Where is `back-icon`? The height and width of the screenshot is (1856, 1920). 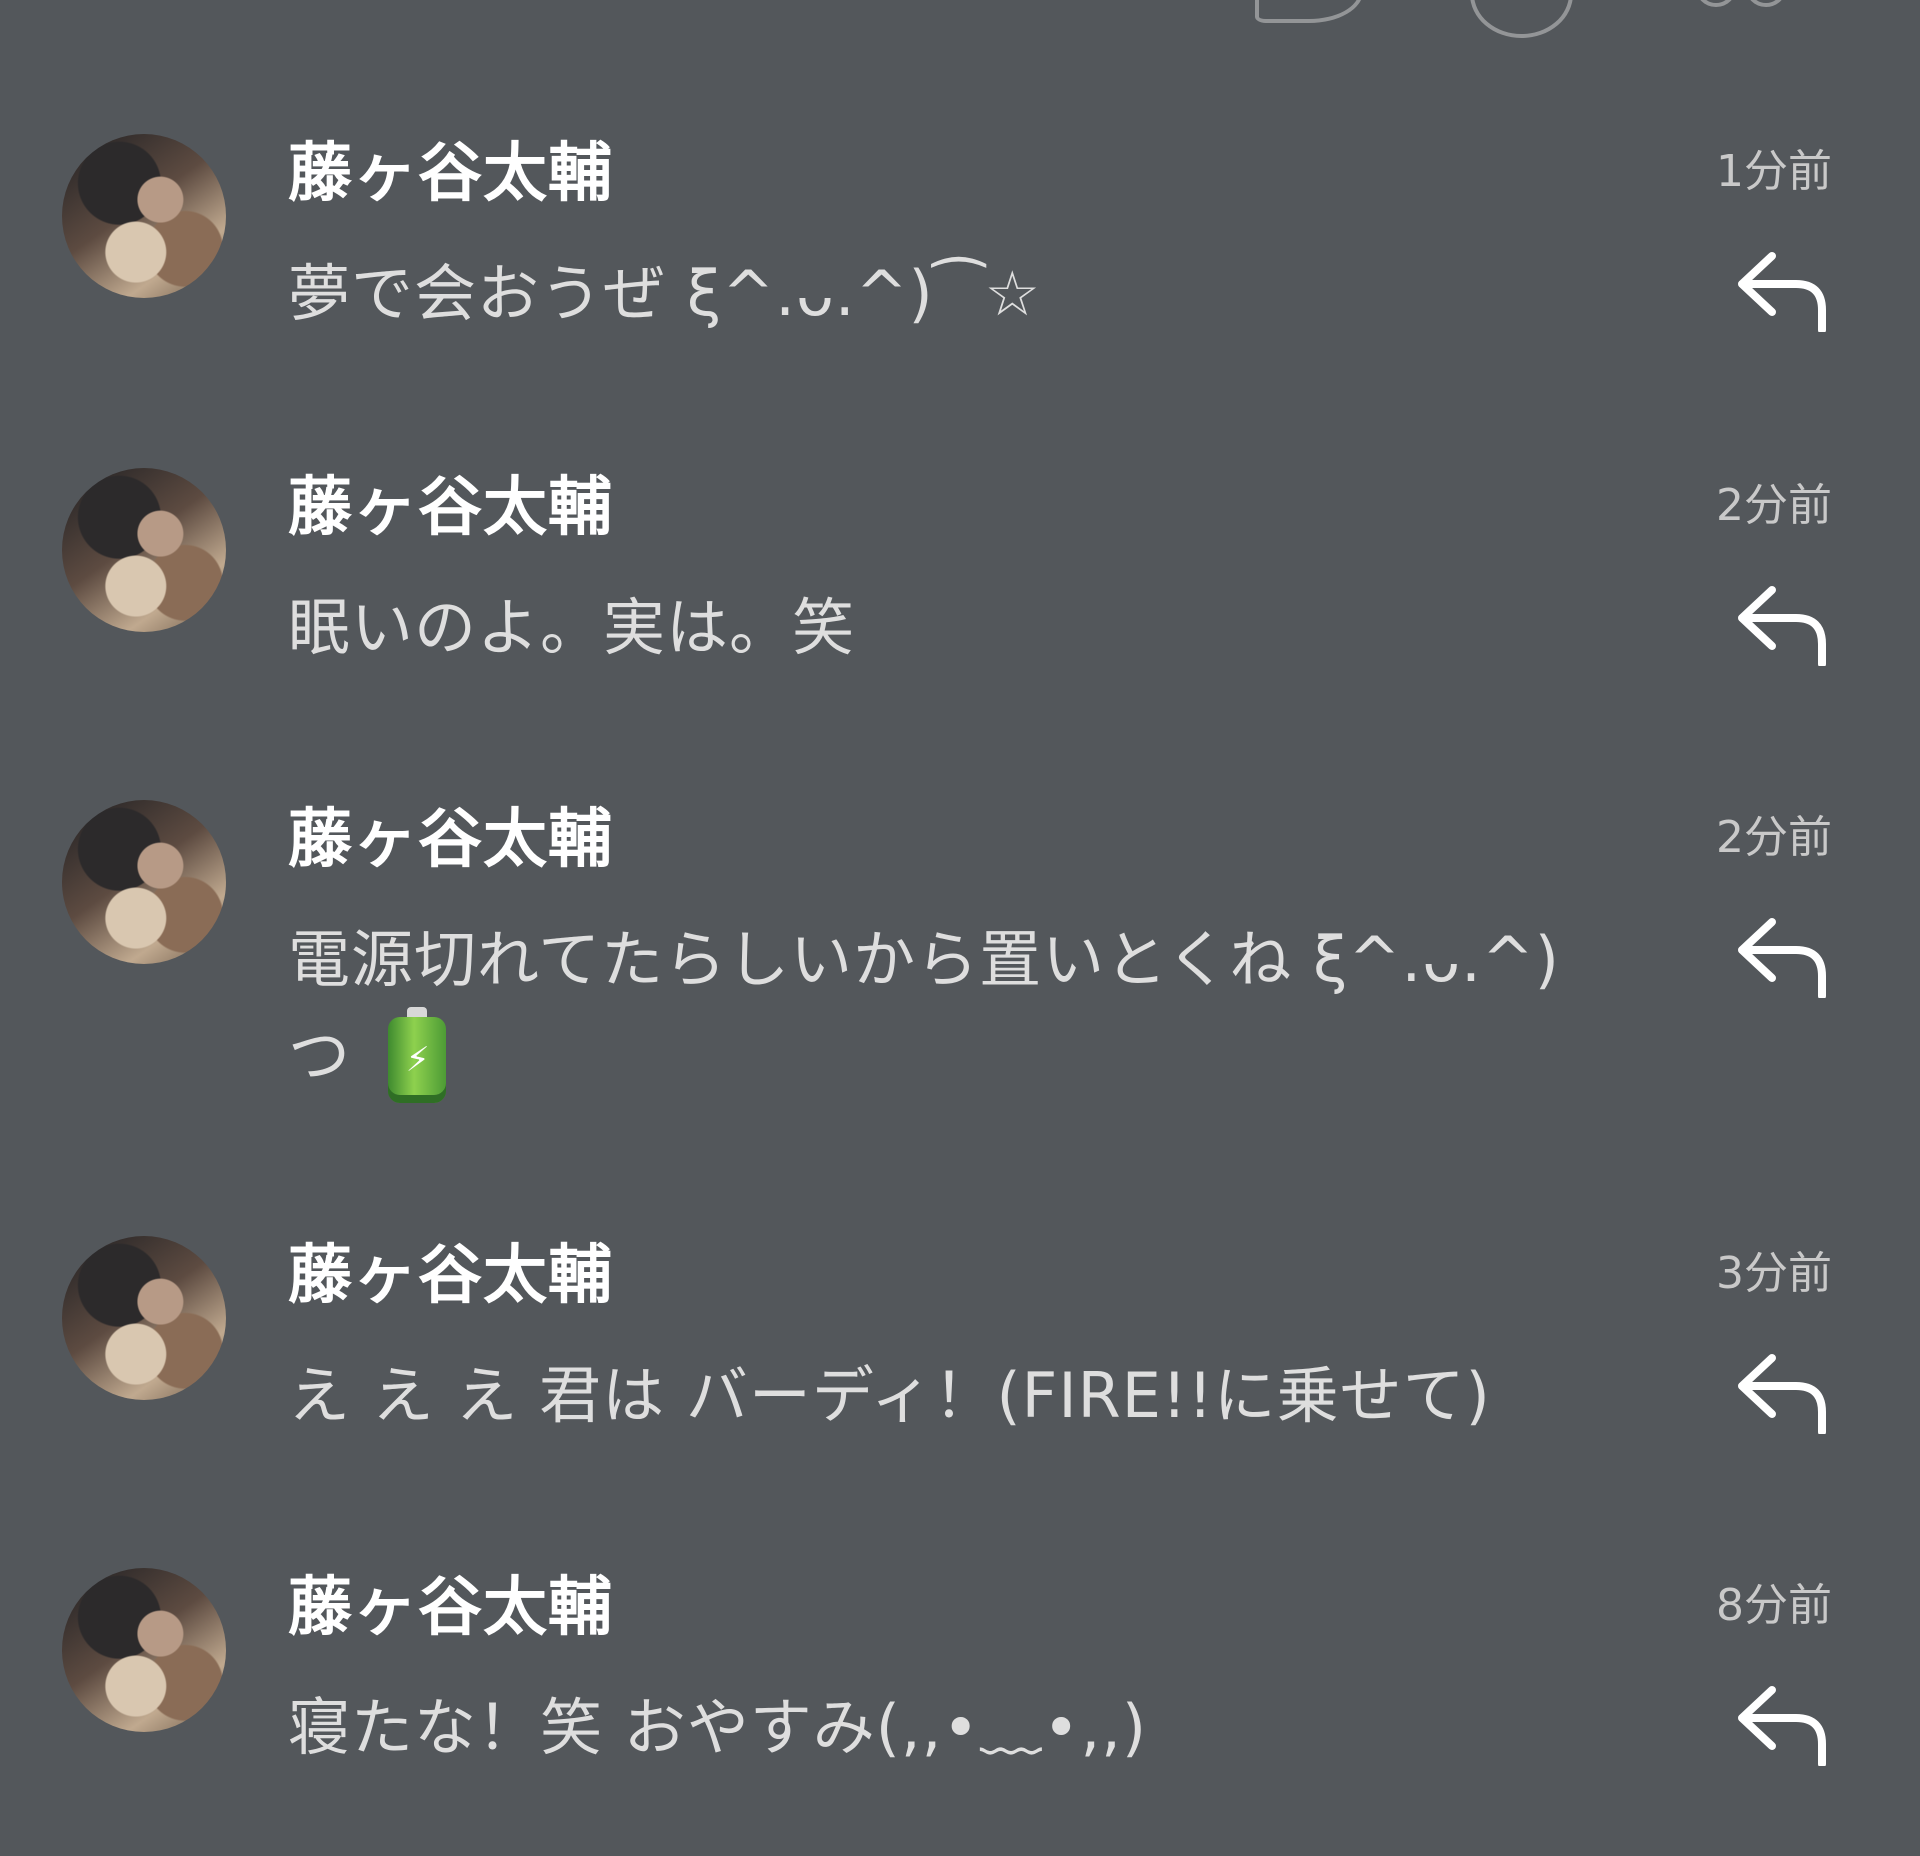
back-icon is located at coordinates (70, 2).